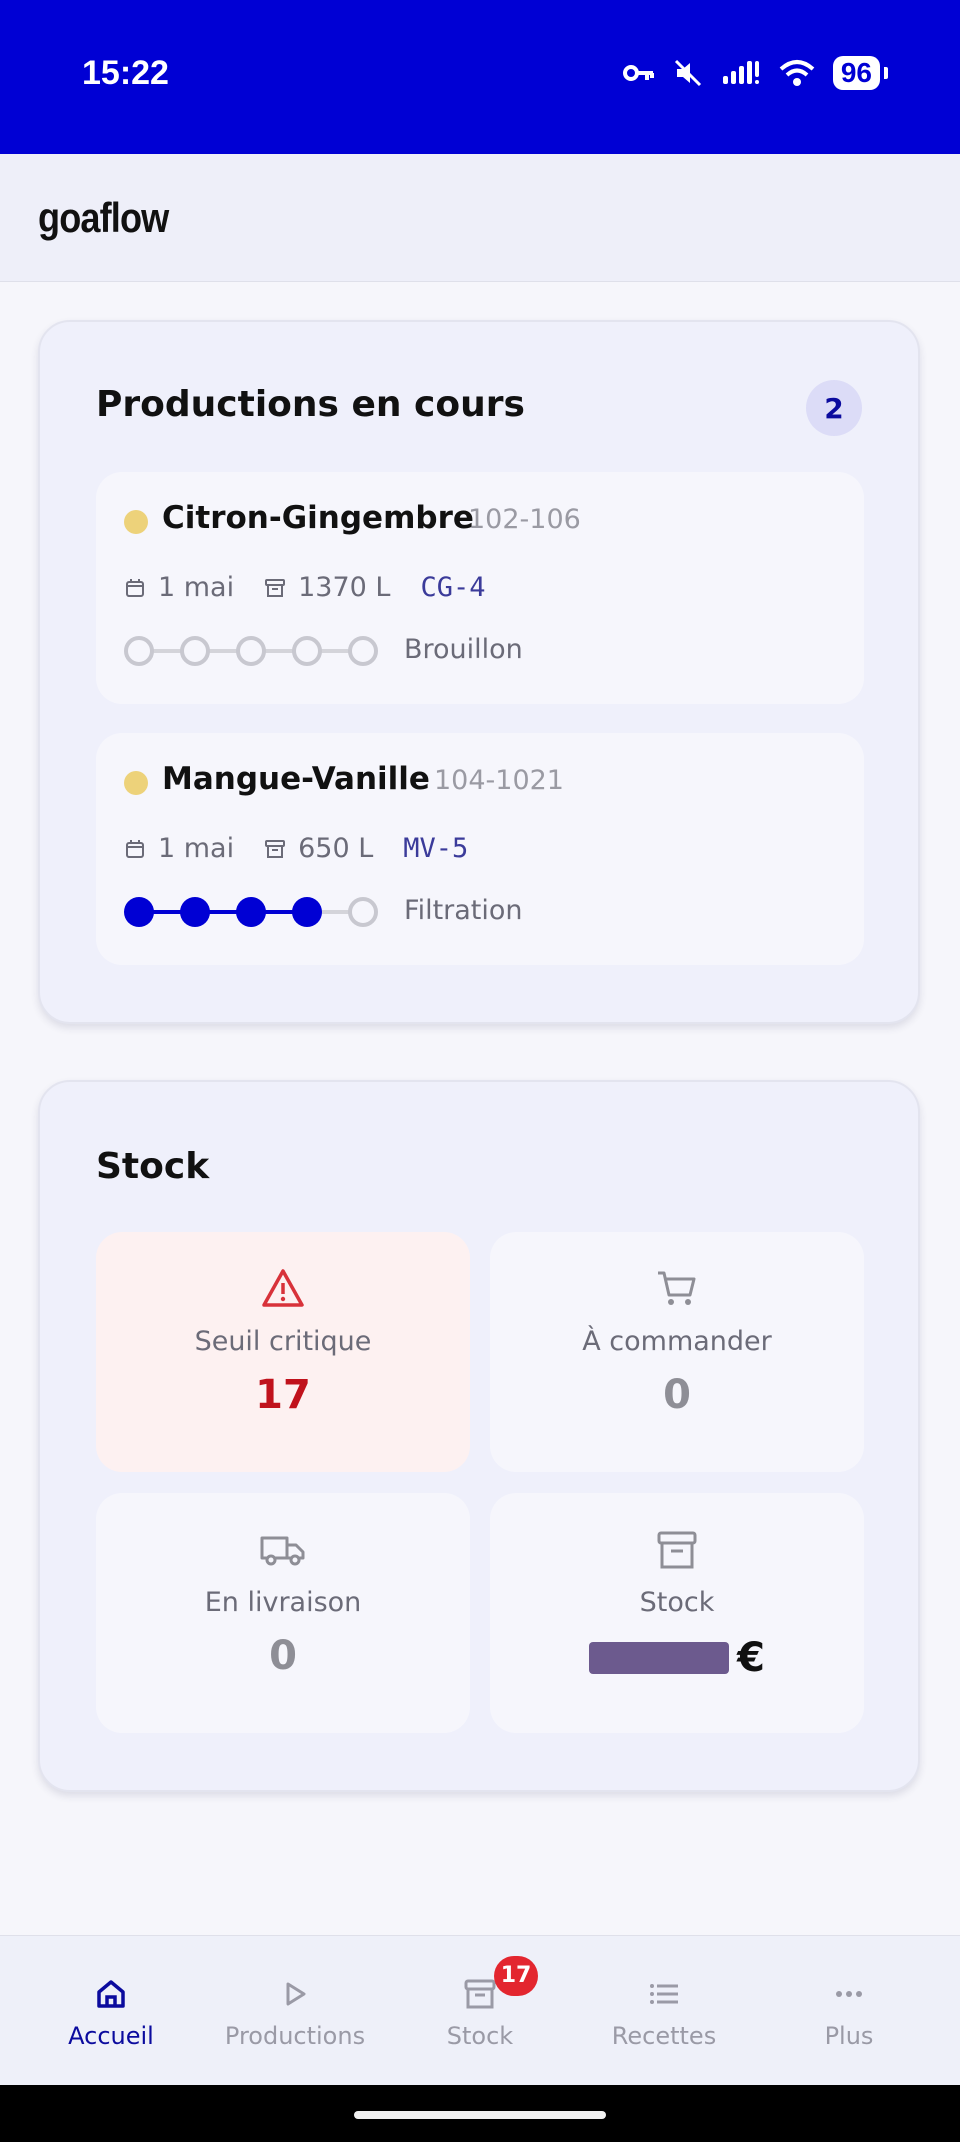 This screenshot has height=2142, width=960. I want to click on production-code: CG-4, so click(453, 587).